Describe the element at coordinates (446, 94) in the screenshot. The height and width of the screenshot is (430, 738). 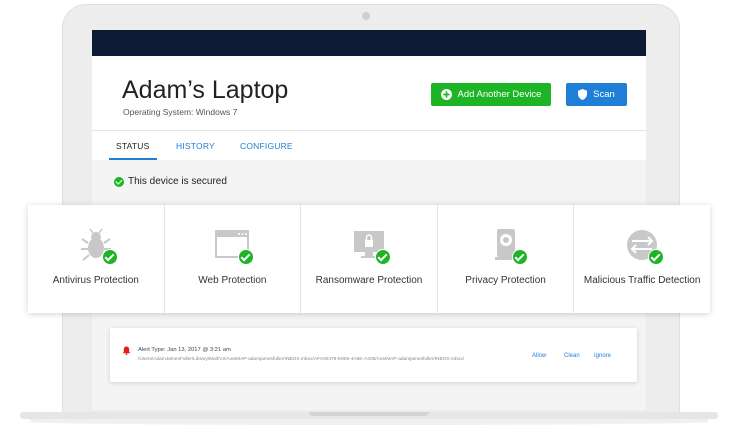
I see `plus-circle-icon` at that location.